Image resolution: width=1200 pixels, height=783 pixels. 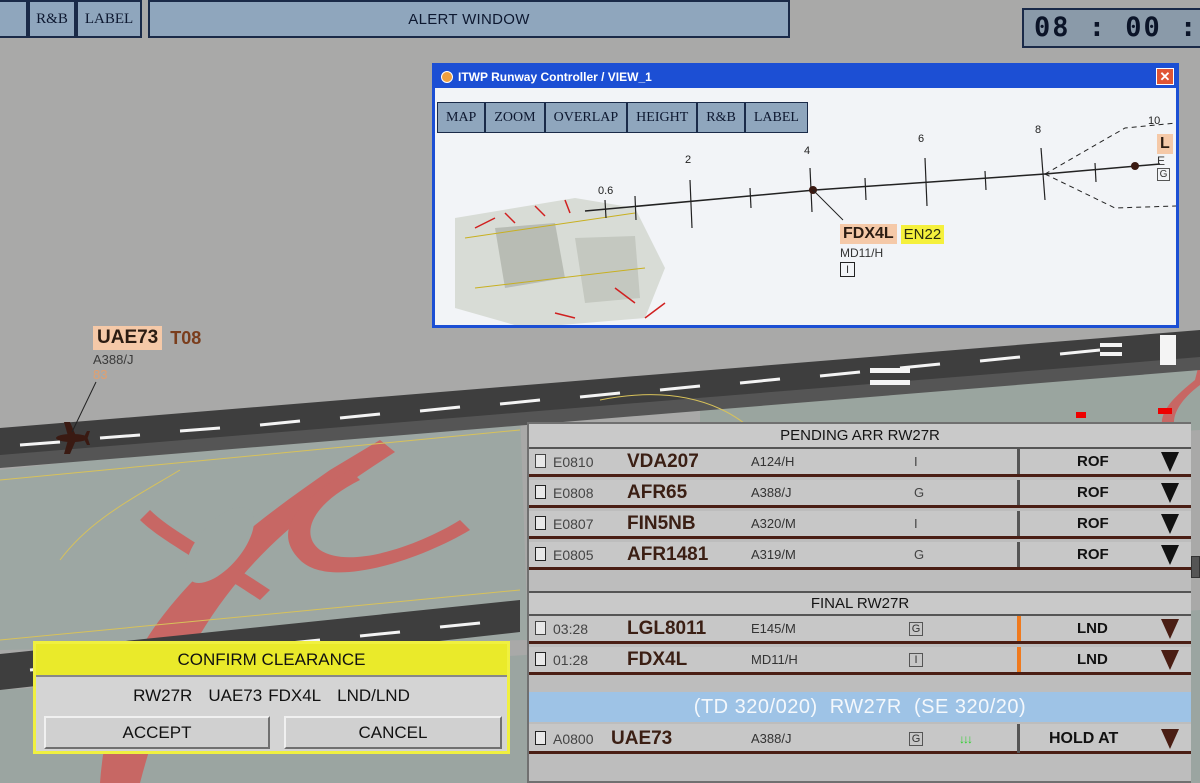 I want to click on pending-header: PENDING ARR RW27R, so click(x=860, y=436).